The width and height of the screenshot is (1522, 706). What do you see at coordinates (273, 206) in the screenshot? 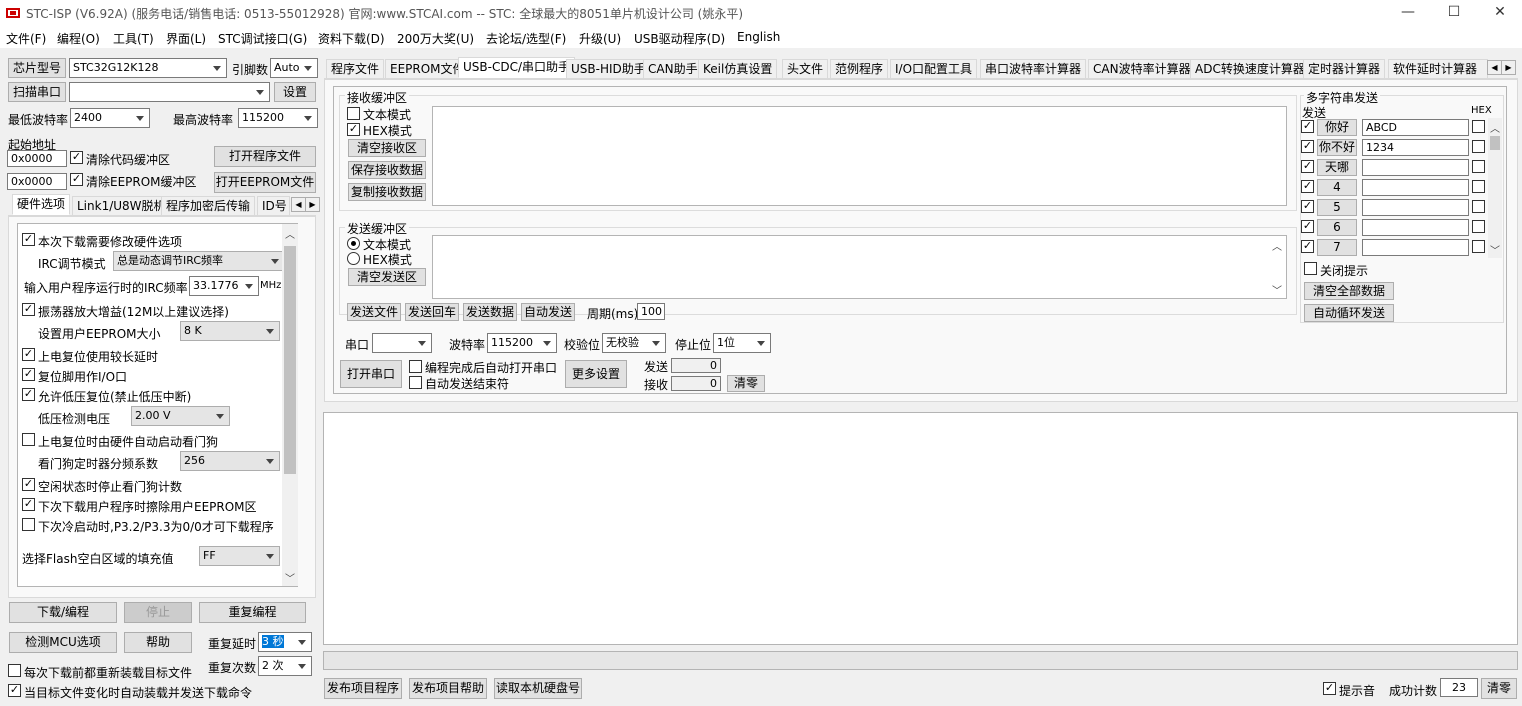
I see `tab-id: ID号` at bounding box center [273, 206].